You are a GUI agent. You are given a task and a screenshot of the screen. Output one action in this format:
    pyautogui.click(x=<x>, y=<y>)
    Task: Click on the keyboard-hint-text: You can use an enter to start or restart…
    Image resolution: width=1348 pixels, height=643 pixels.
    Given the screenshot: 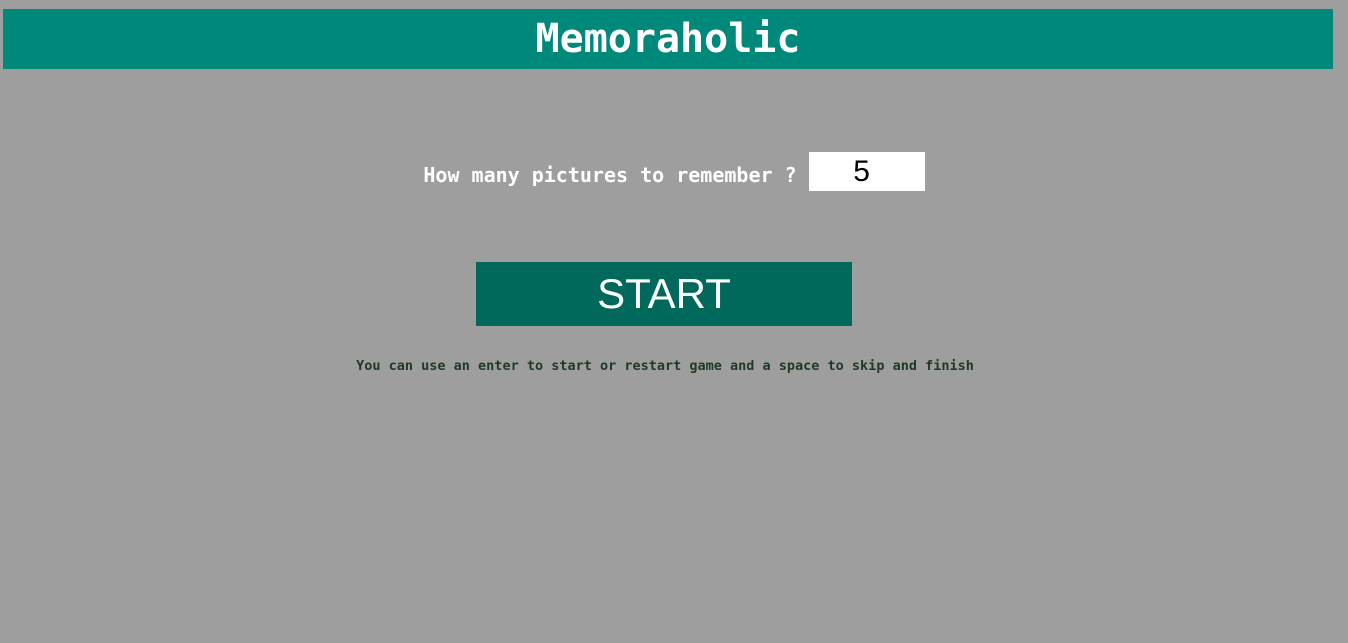 What is the action you would take?
    pyautogui.click(x=665, y=366)
    